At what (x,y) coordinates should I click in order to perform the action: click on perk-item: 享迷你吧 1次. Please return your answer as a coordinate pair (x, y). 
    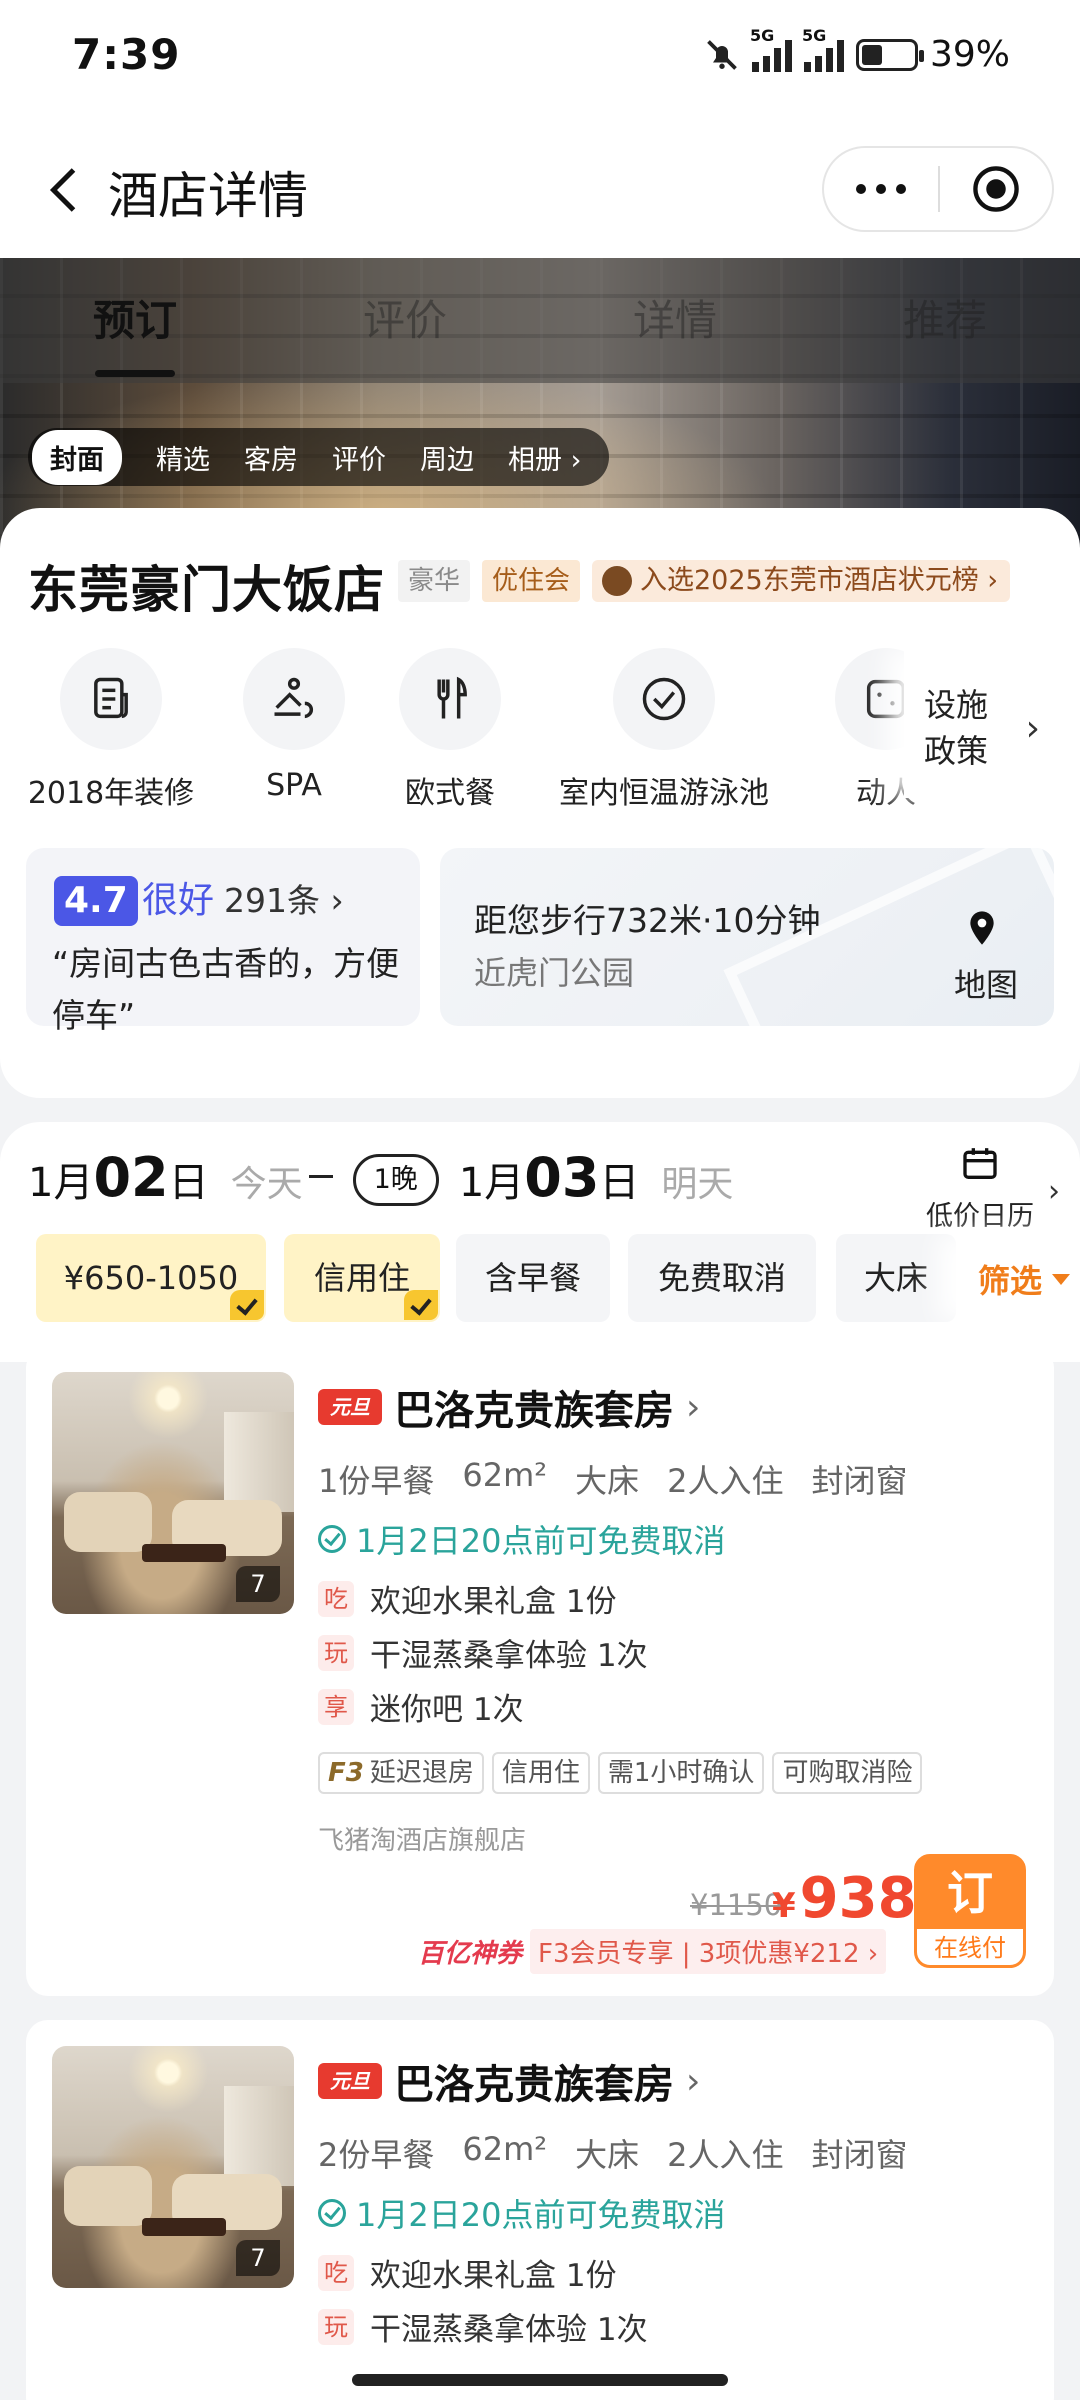
    Looking at the image, I should click on (421, 1706).